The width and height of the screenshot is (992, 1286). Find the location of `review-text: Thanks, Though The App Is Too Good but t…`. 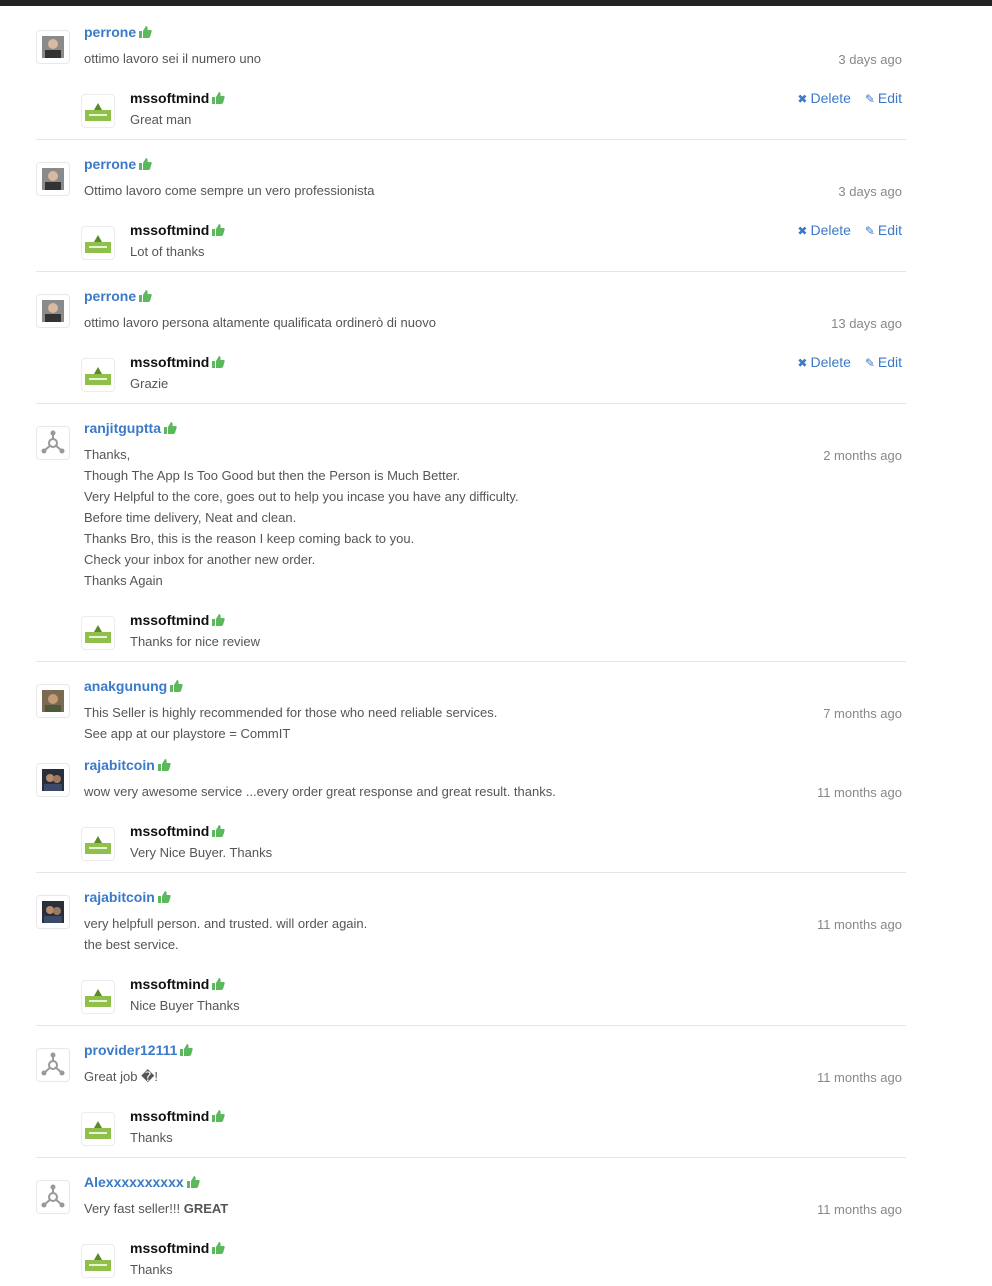

review-text: Thanks, Though The App Is Too Good but t… is located at coordinates (301, 517).